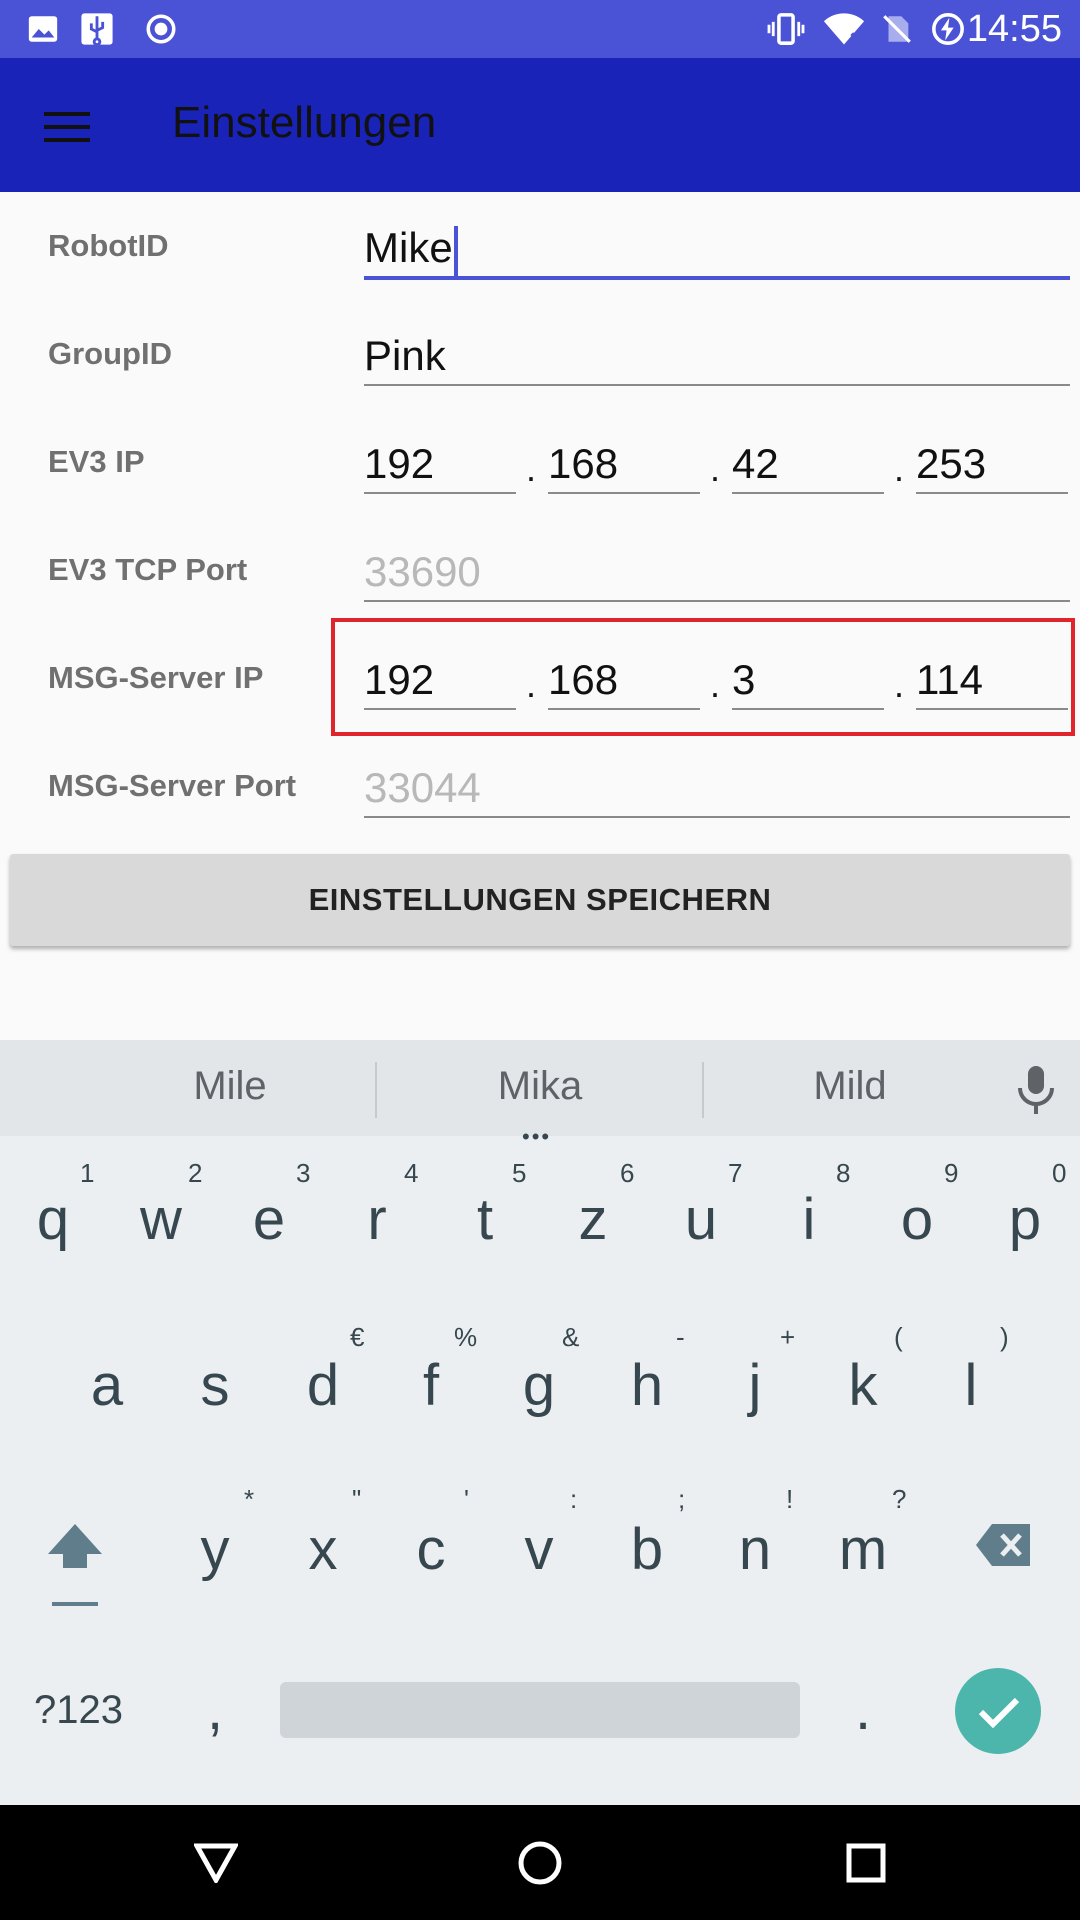 Image resolution: width=1080 pixels, height=1920 pixels. Describe the element at coordinates (156, 677) in the screenshot. I see `msg-server-ip-label: MSG-Server IP` at that location.